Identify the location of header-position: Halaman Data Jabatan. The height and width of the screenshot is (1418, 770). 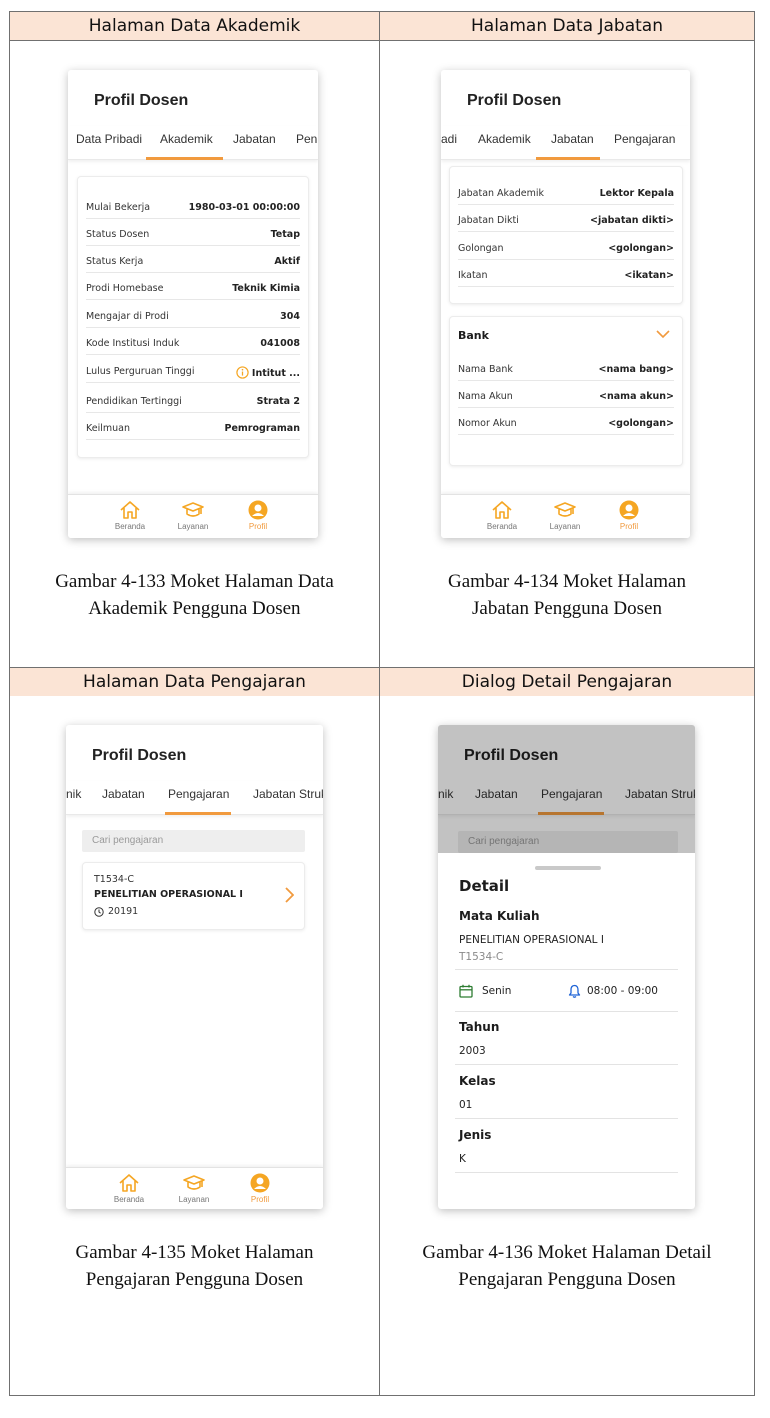
(567, 26).